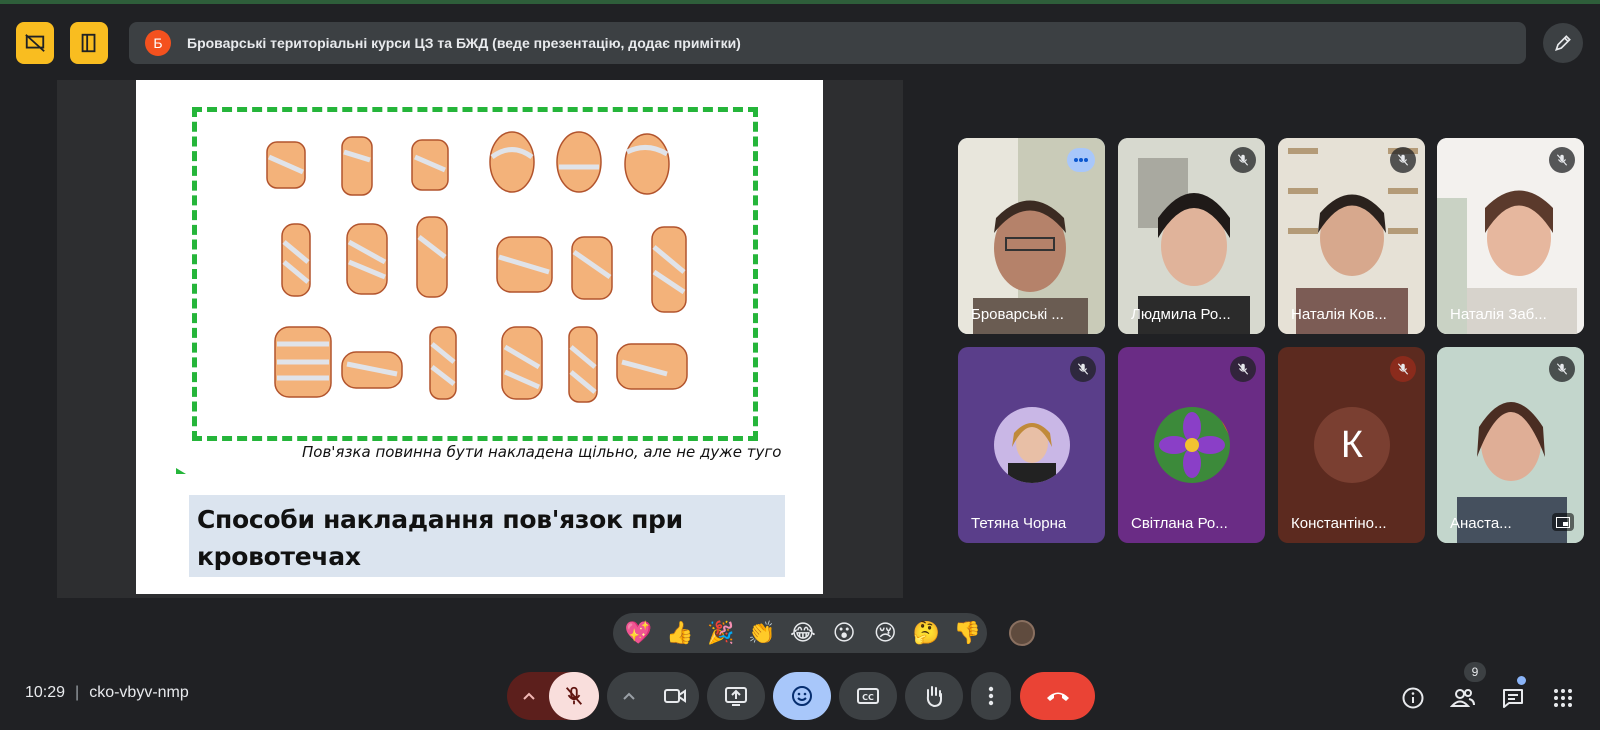  I want to click on reaction-laugh: 😂, so click(802, 633).